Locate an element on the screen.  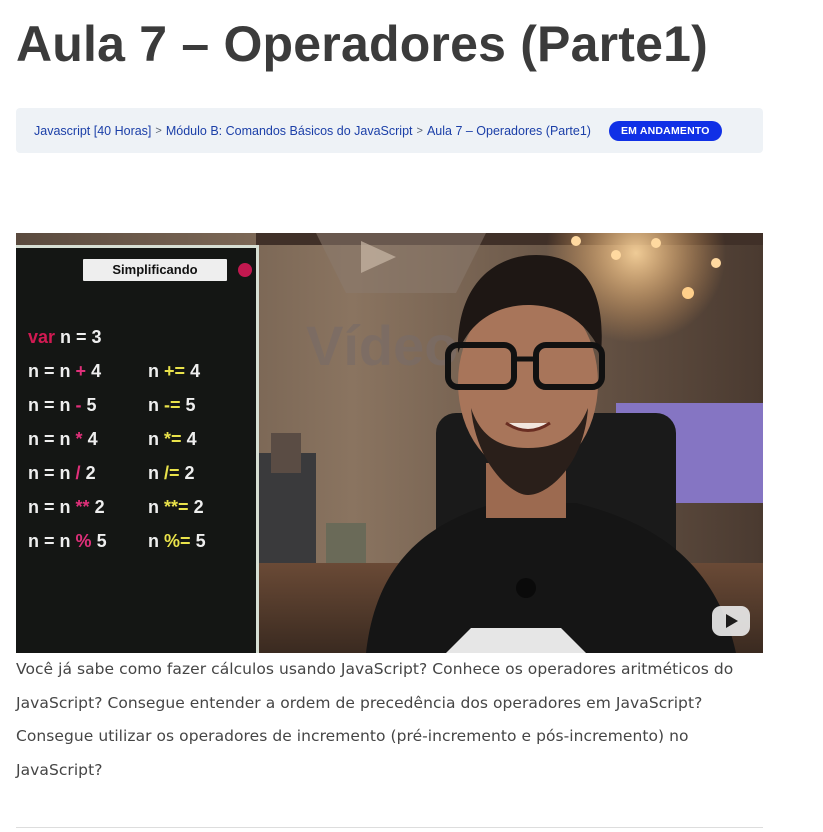
code-line: n -= 5 is located at coordinates (172, 405).